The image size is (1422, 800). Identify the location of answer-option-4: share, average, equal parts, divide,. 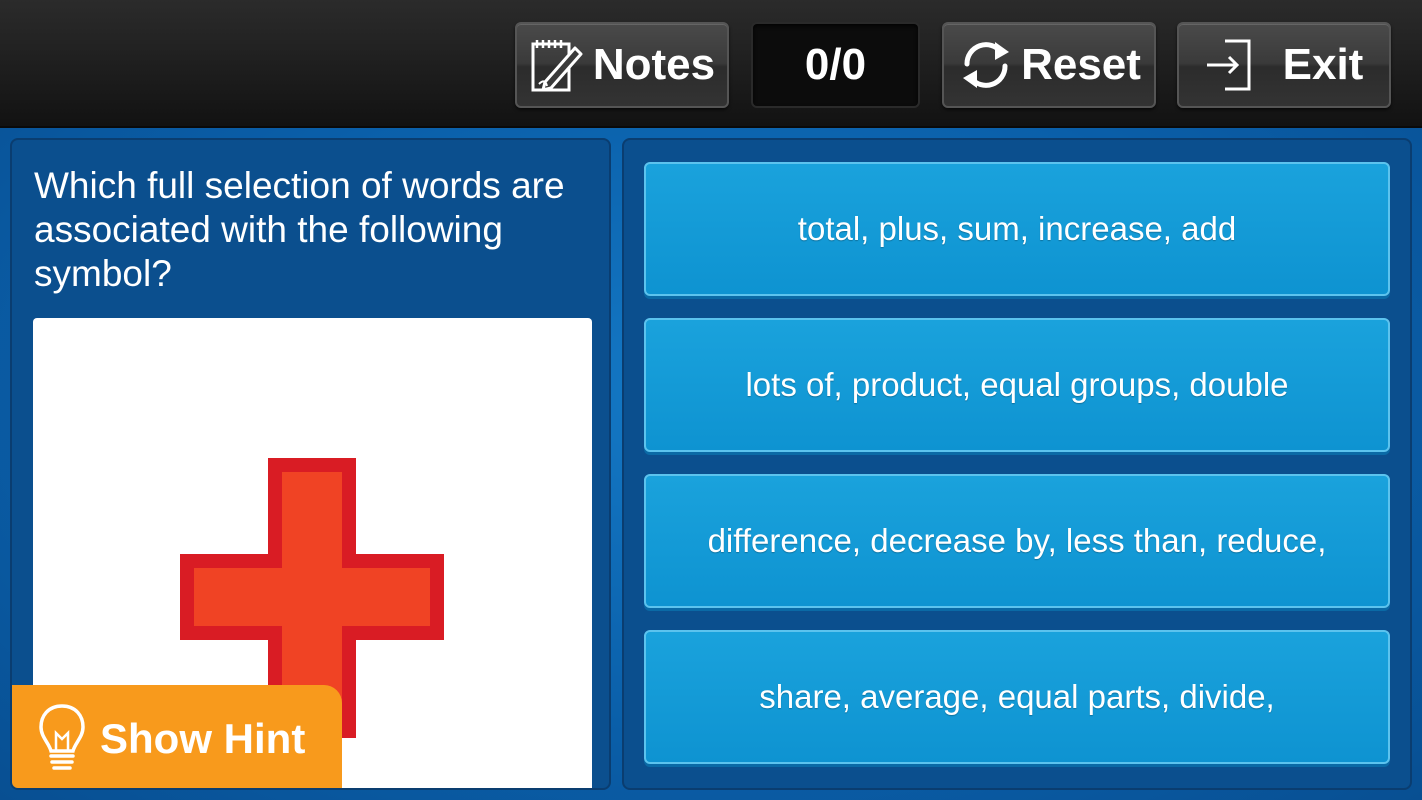
(1017, 697).